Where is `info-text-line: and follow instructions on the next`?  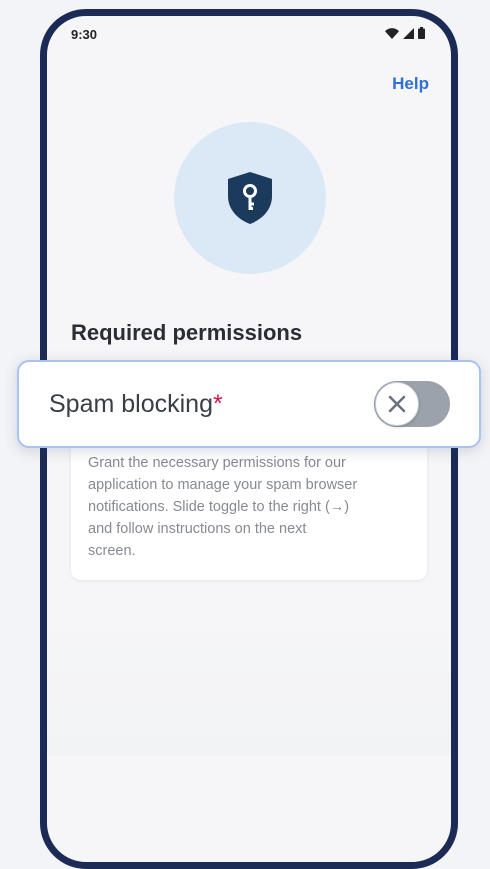 info-text-line: and follow instructions on the next is located at coordinates (197, 529).